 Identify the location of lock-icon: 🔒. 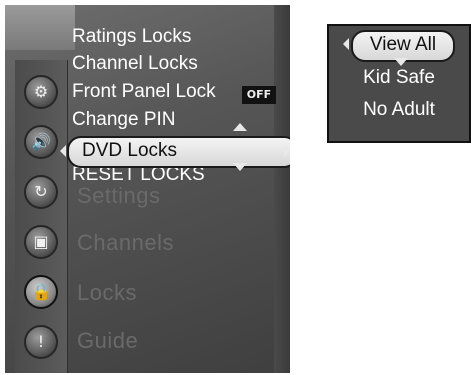
(41, 292).